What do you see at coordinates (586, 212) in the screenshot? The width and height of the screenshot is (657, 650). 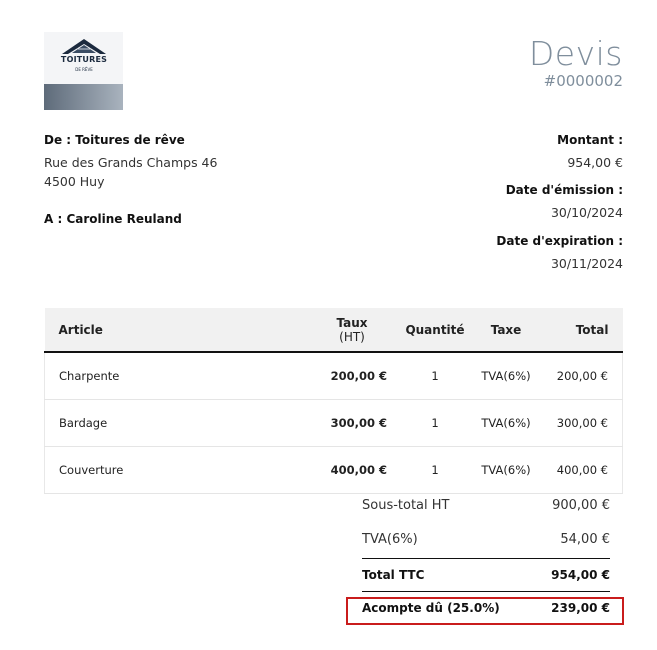 I see `issue-date-value: 30/10/2024` at bounding box center [586, 212].